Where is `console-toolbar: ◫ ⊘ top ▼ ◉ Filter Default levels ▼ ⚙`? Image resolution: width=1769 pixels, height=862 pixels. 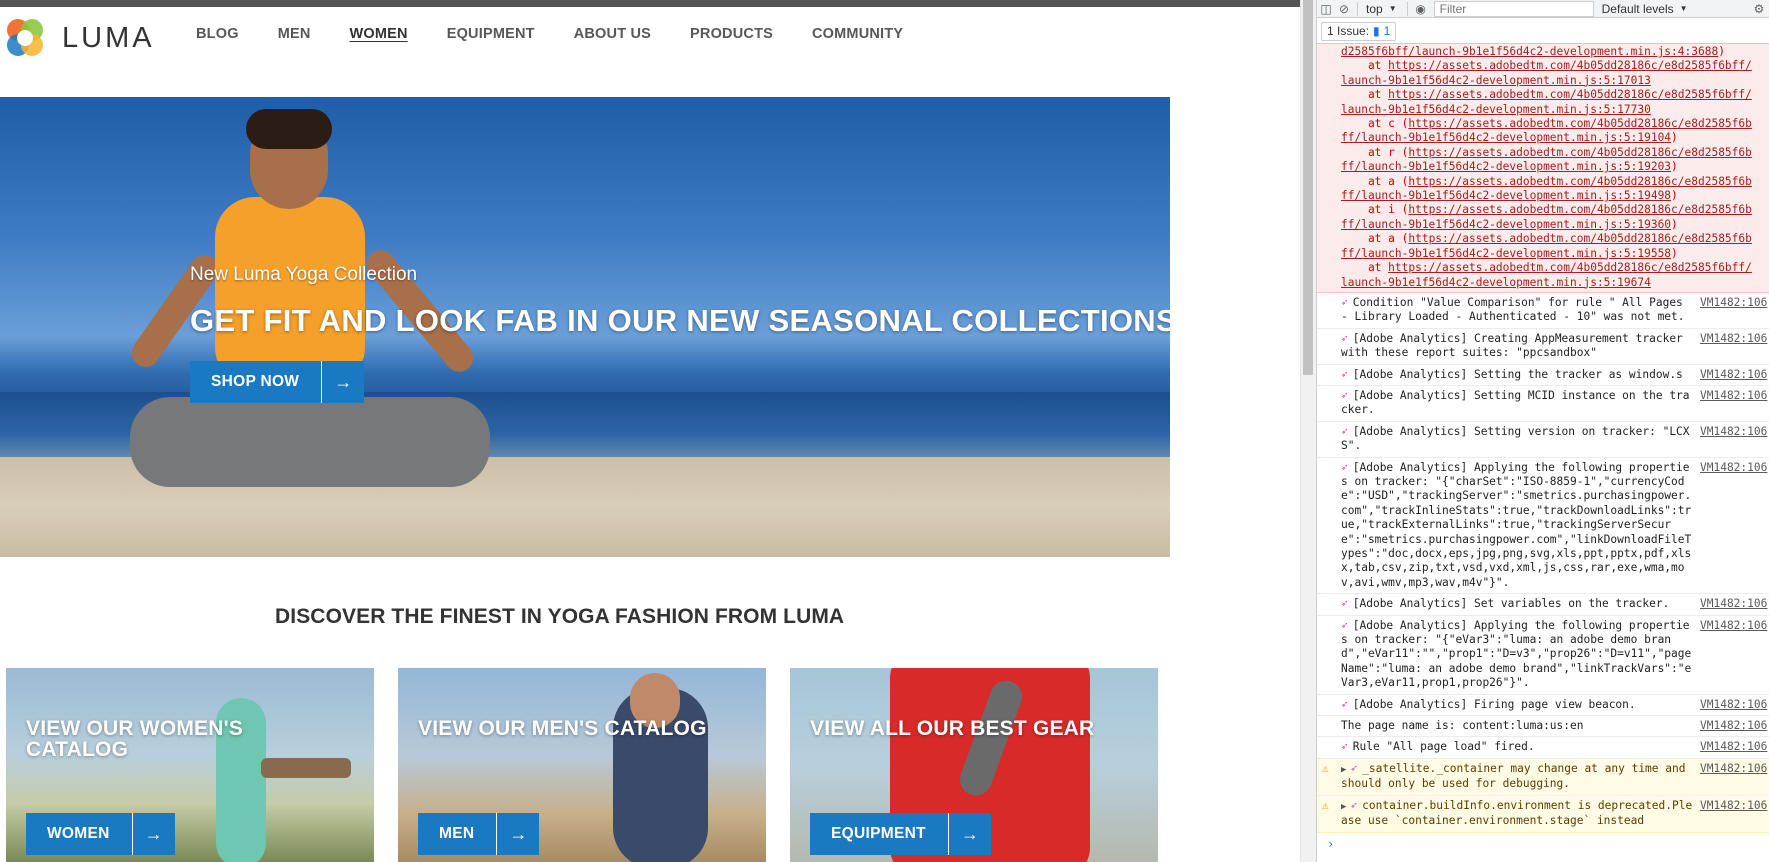
console-toolbar: ◫ ⊘ top ▼ ◉ Filter Default levels ▼ ⚙ is located at coordinates (1543, 9).